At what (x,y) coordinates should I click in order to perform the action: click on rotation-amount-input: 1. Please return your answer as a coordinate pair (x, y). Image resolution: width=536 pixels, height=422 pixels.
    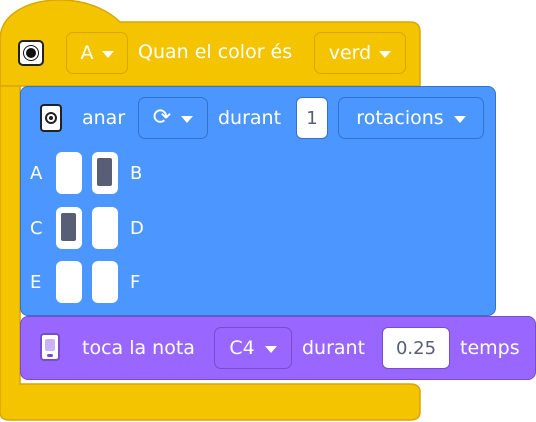
    Looking at the image, I should click on (312, 118).